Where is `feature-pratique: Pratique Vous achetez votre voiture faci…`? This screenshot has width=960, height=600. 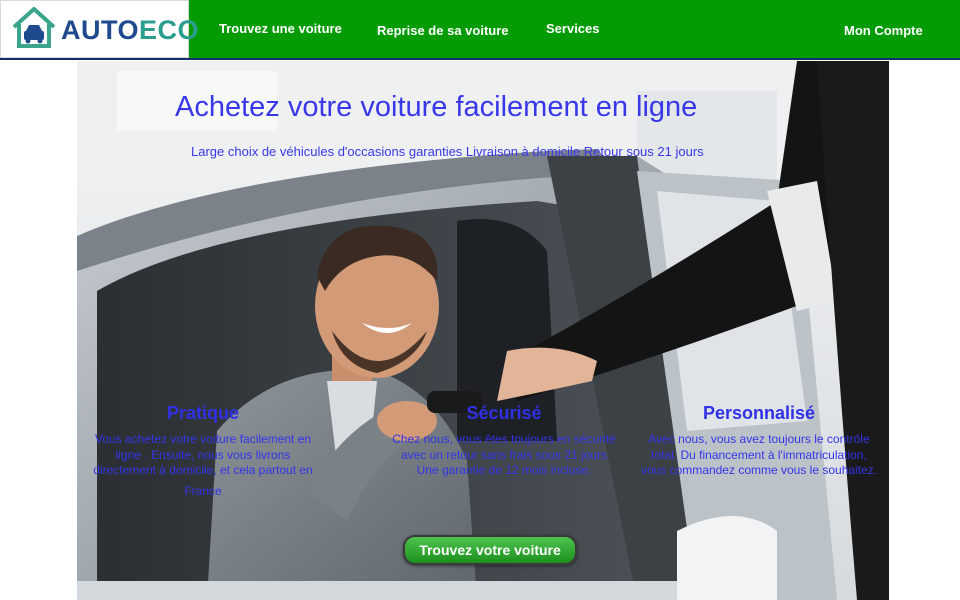 feature-pratique: Pratique Vous achetez votre voiture faci… is located at coordinates (203, 451).